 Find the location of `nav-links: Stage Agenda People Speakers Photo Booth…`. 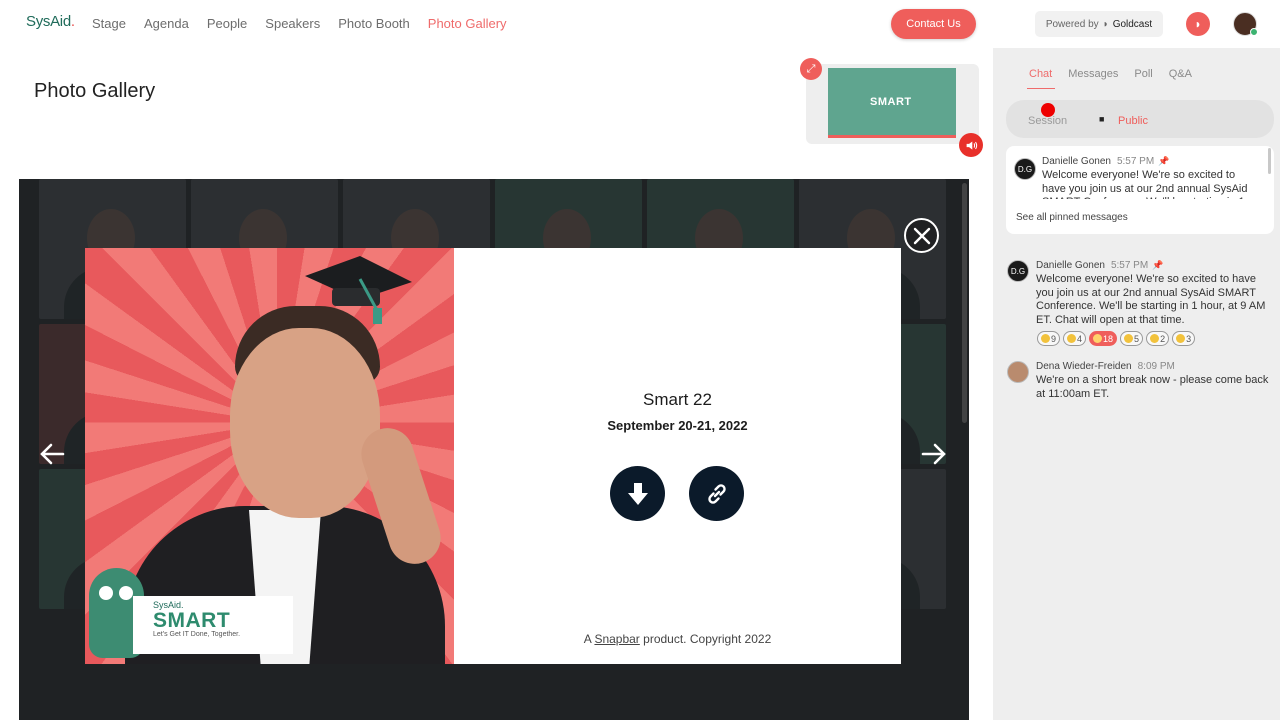

nav-links: Stage Agenda People Speakers Photo Booth… is located at coordinates (299, 23).